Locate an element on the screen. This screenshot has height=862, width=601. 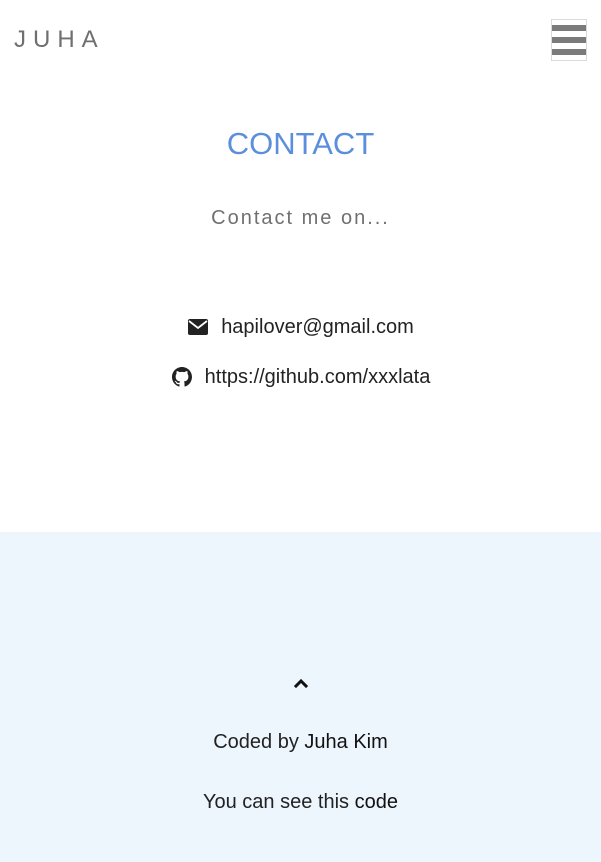
contact-title: CONTACT is located at coordinates (300, 143).